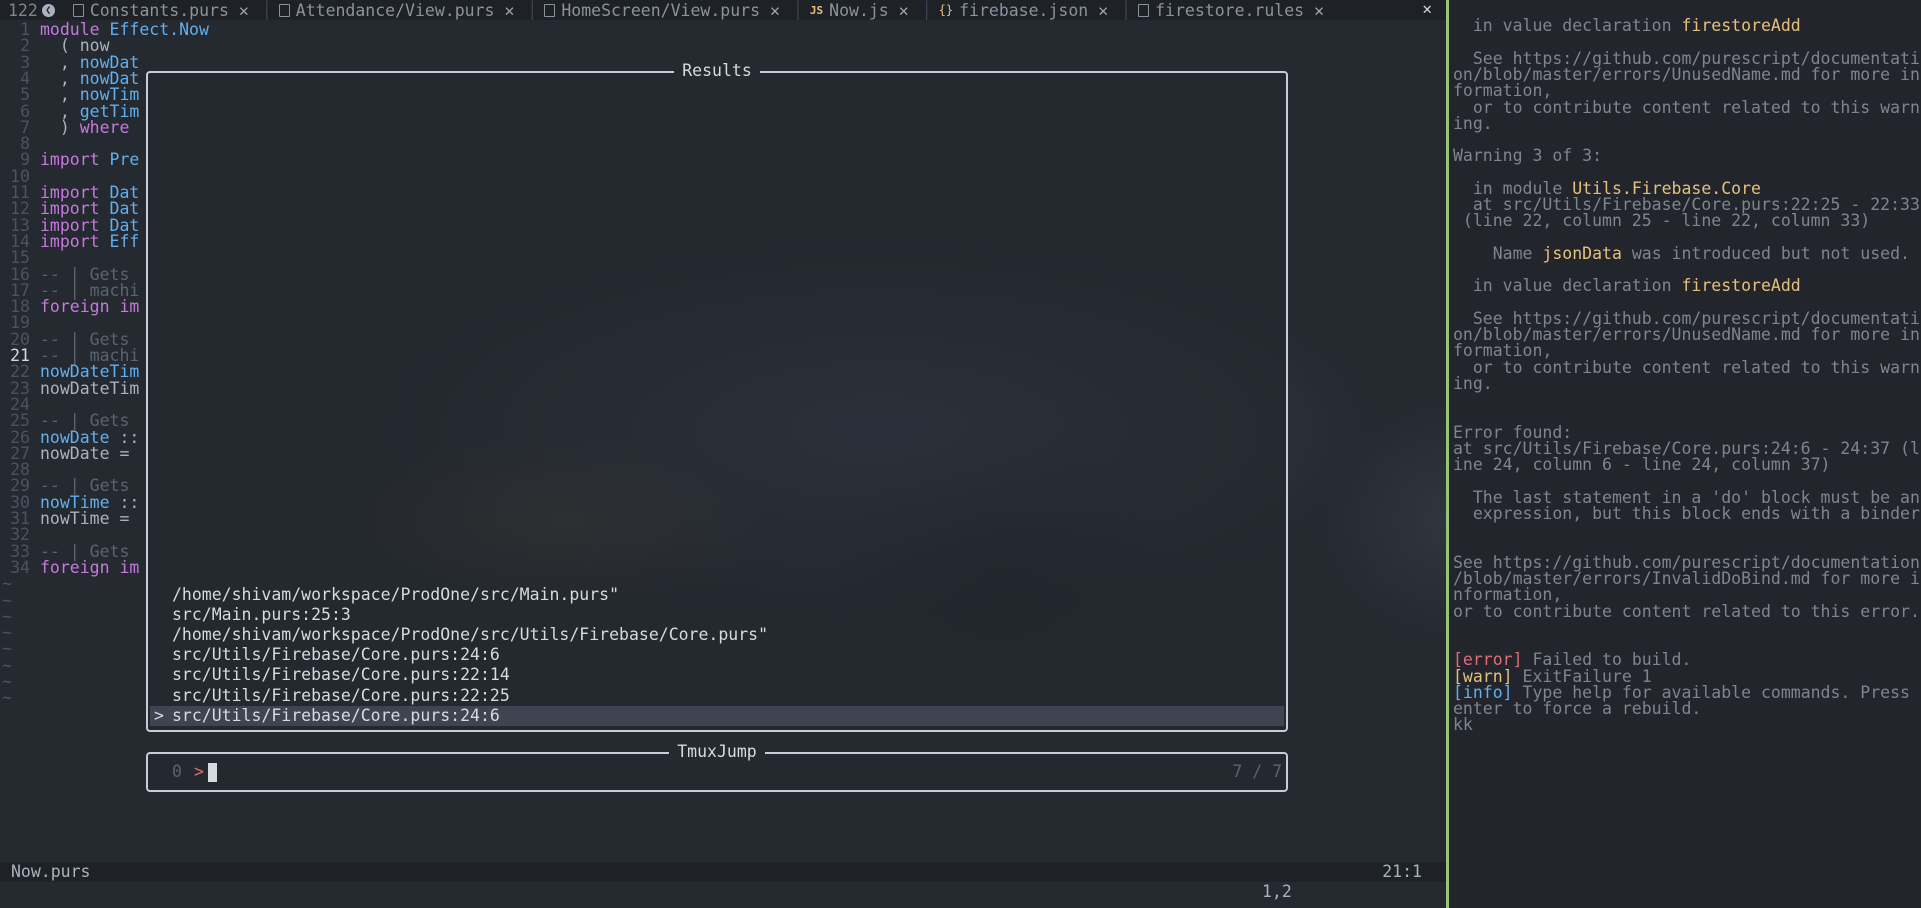  I want to click on cmdline-ruler: 1,2, so click(1277, 891).